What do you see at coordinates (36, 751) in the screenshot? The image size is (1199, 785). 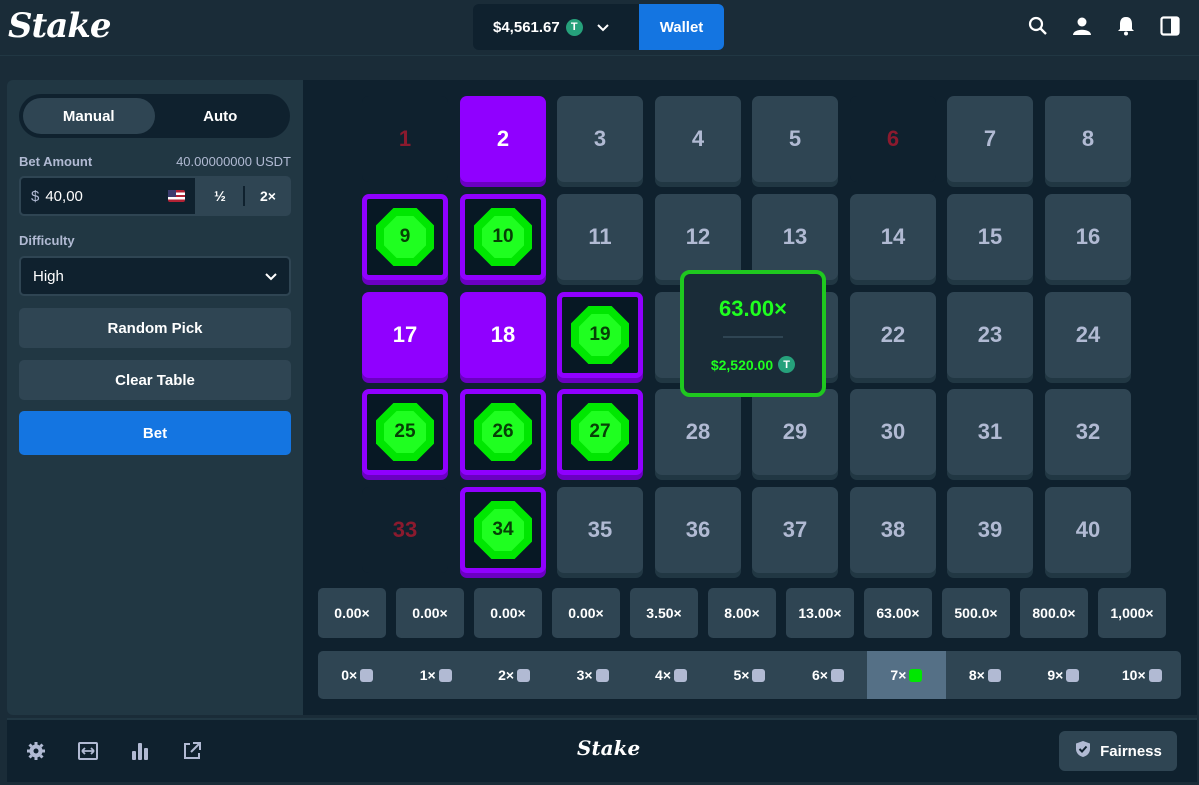 I see `settings-icon` at bounding box center [36, 751].